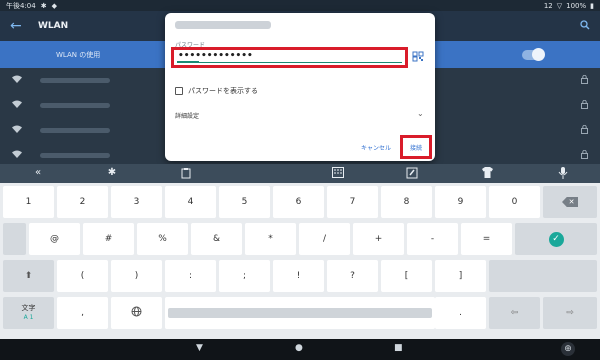 This screenshot has height=360, width=600. What do you see at coordinates (289, 57) in the screenshot?
I see `password-field-highlight: •••••••••••••` at bounding box center [289, 57].